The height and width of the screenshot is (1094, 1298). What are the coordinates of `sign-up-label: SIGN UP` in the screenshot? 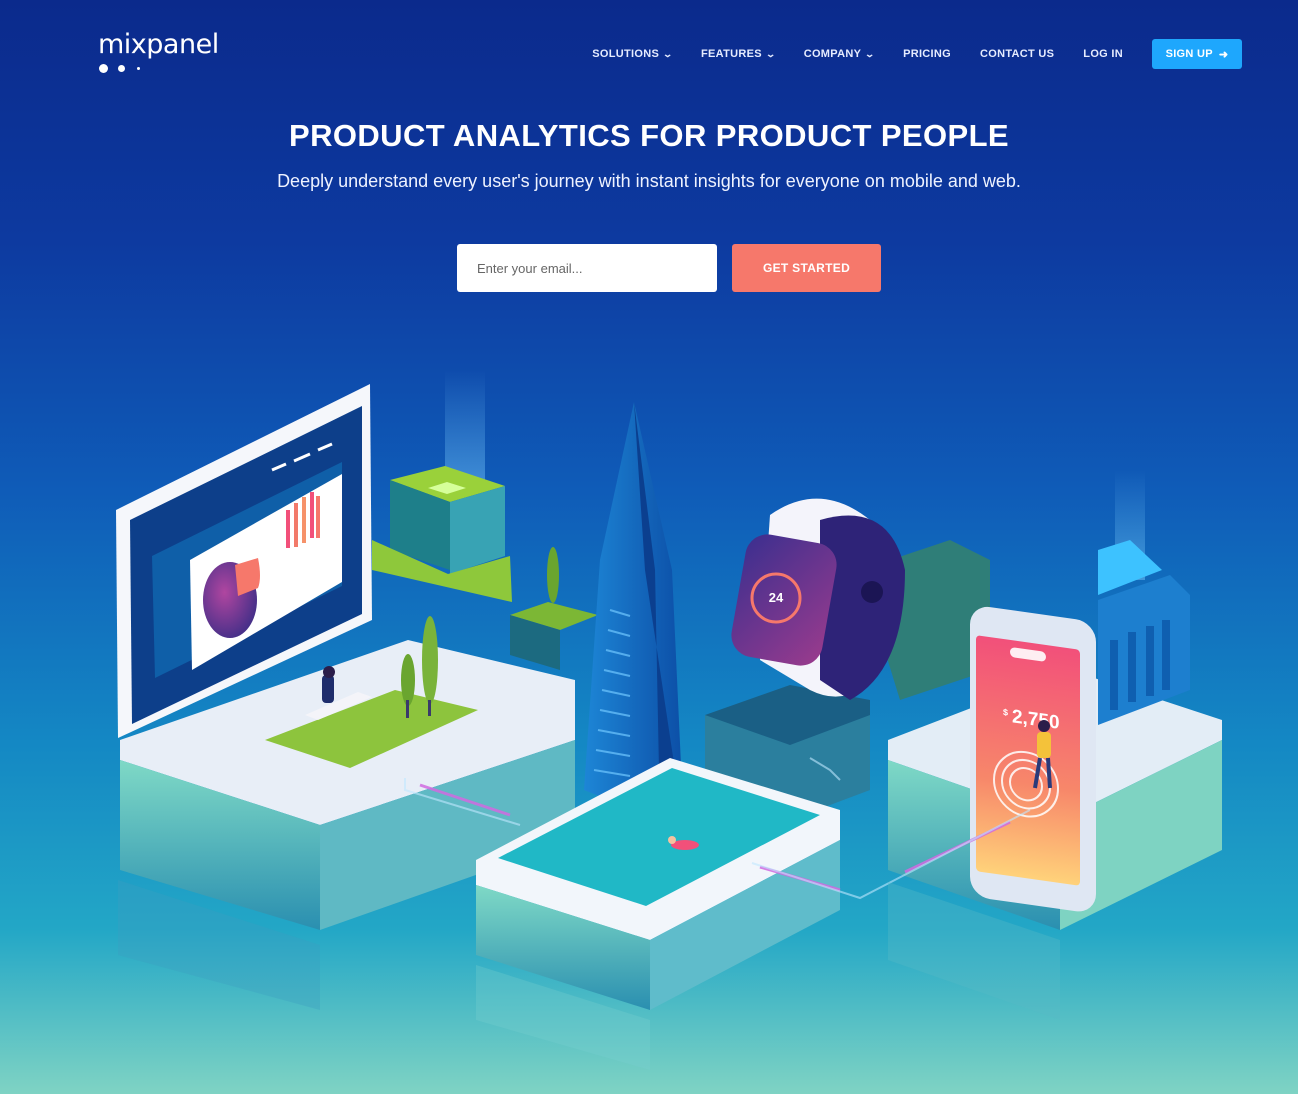 It's located at (1189, 54).